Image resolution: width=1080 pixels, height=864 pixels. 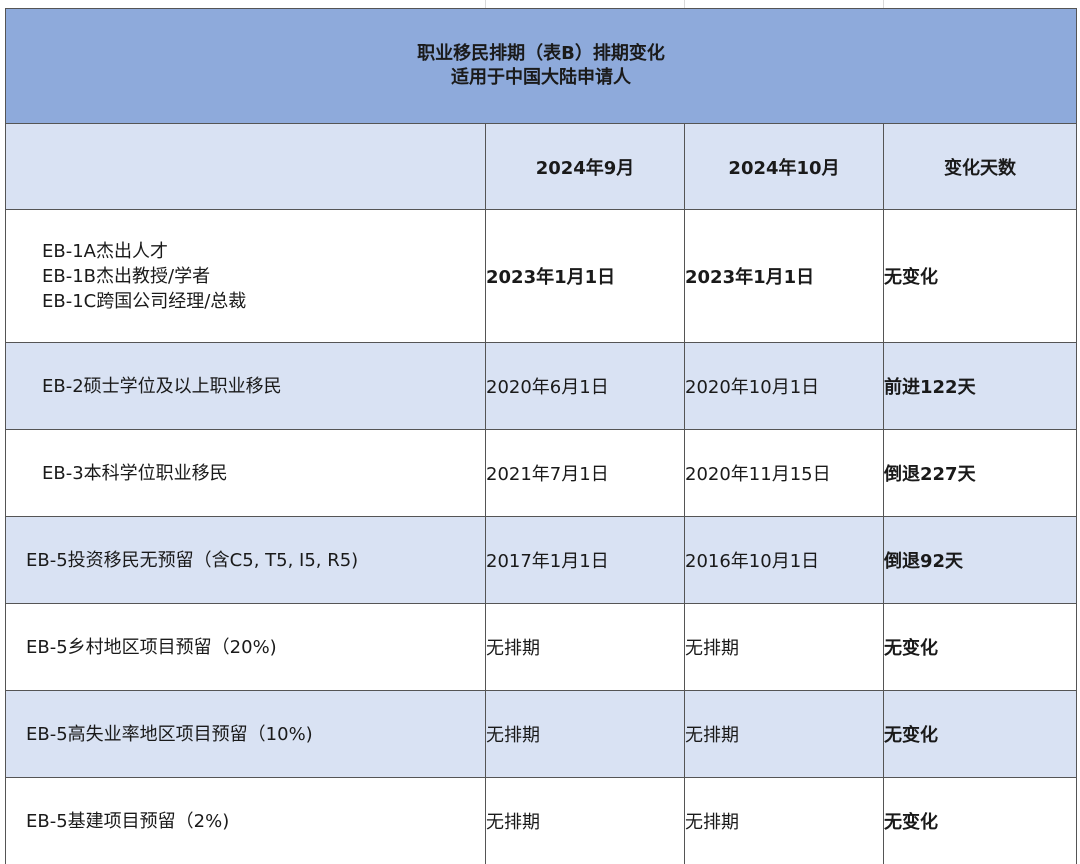 I want to click on category-cell: EB-2硕士学位及以上职业移民, so click(x=245, y=386).